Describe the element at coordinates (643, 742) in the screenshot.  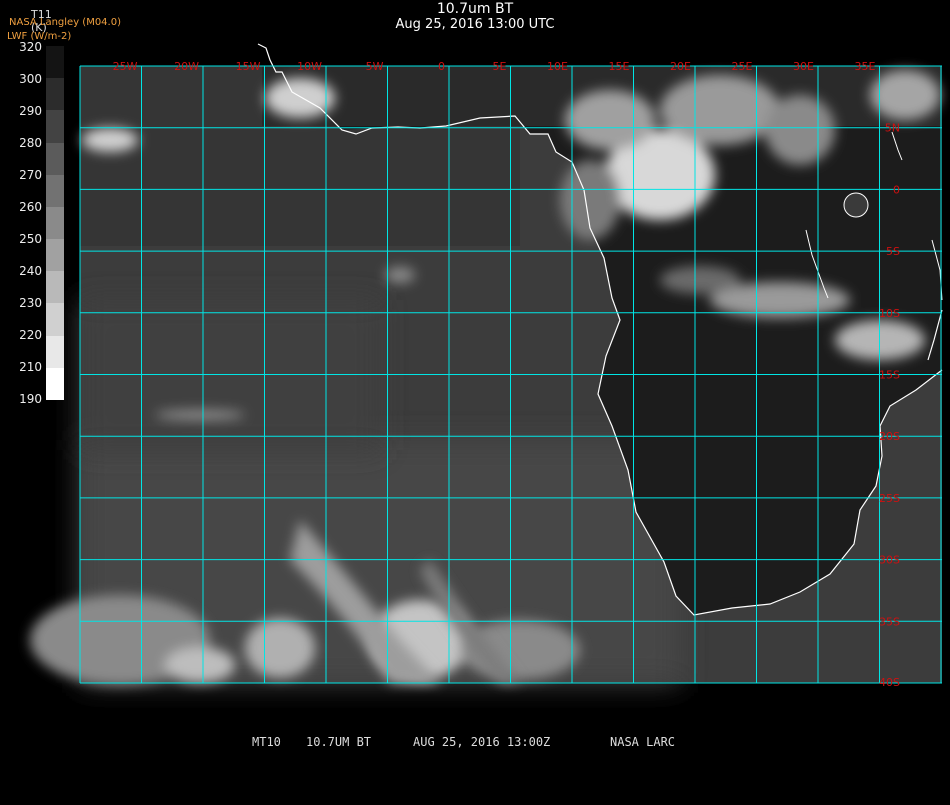
I see `footer-org: NASA LARC` at that location.